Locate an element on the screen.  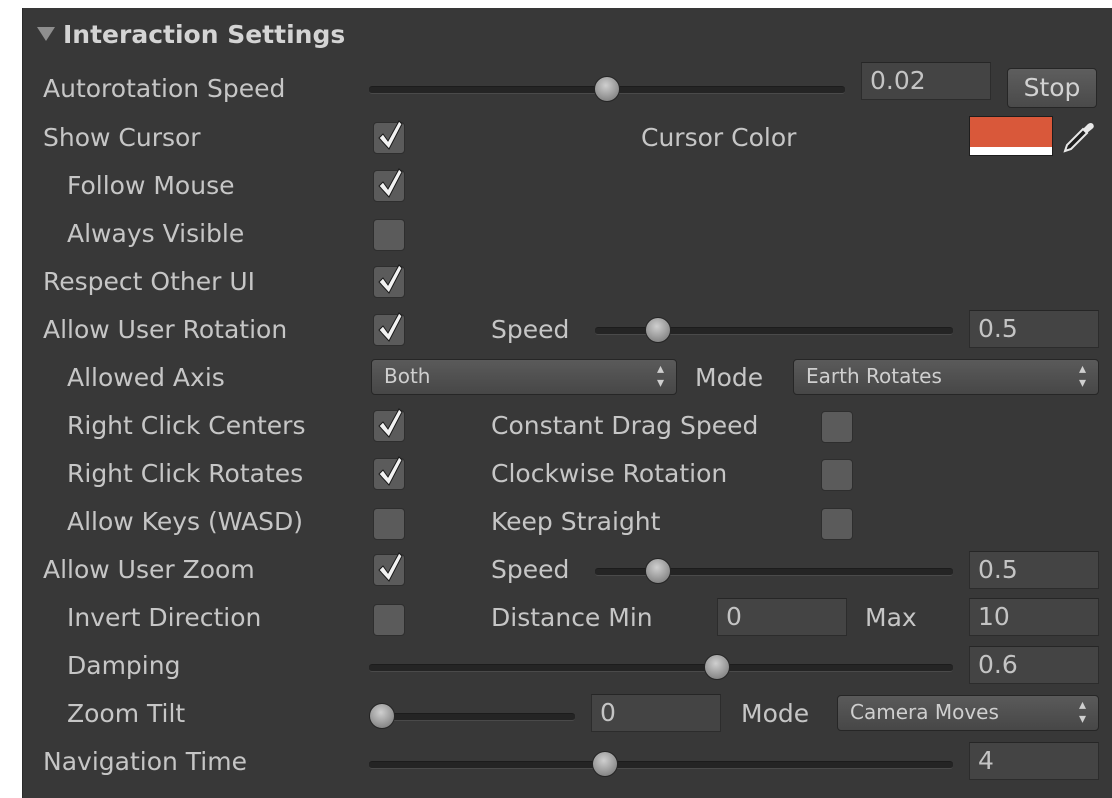
rotation-speed-slider is located at coordinates (774, 330).